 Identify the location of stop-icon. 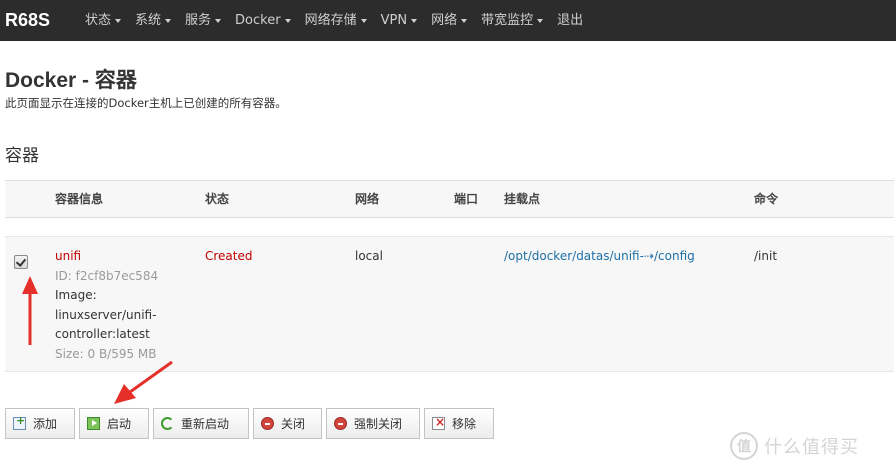
(267, 423).